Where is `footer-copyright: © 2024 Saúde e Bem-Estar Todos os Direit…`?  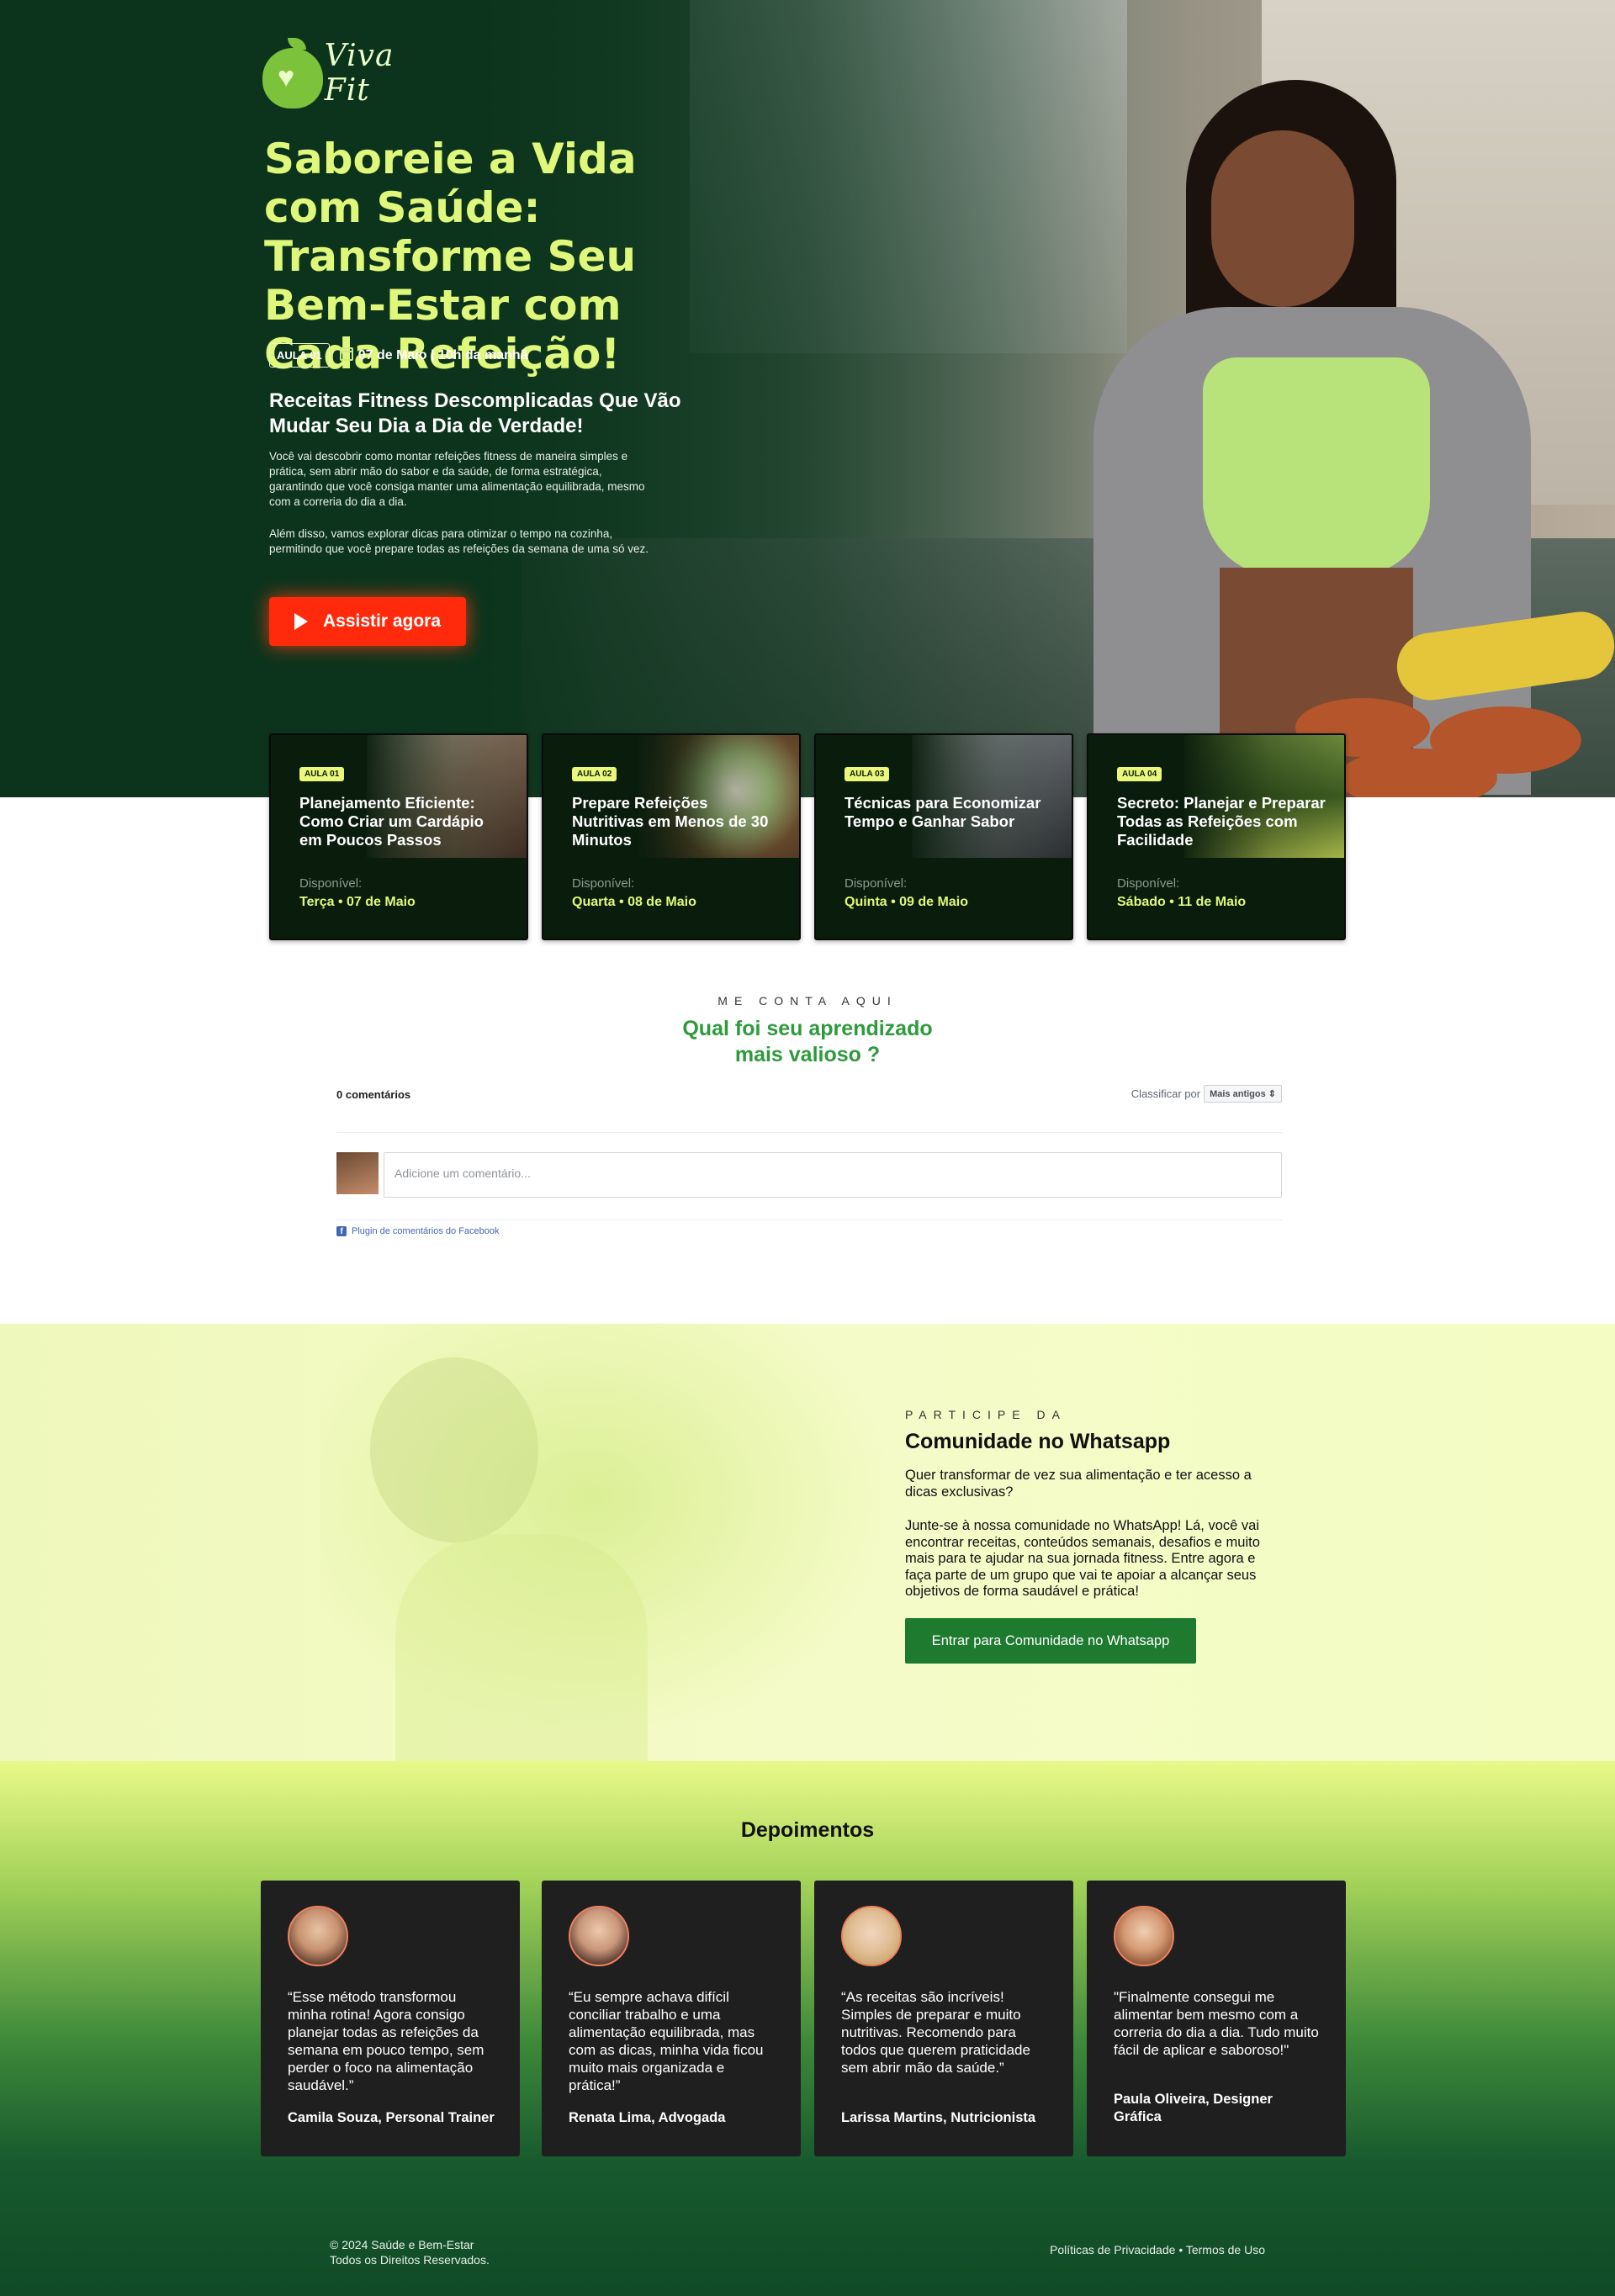
footer-copyright: © 2024 Saúde e Bem-Estar Todos os Direit… is located at coordinates (410, 2252).